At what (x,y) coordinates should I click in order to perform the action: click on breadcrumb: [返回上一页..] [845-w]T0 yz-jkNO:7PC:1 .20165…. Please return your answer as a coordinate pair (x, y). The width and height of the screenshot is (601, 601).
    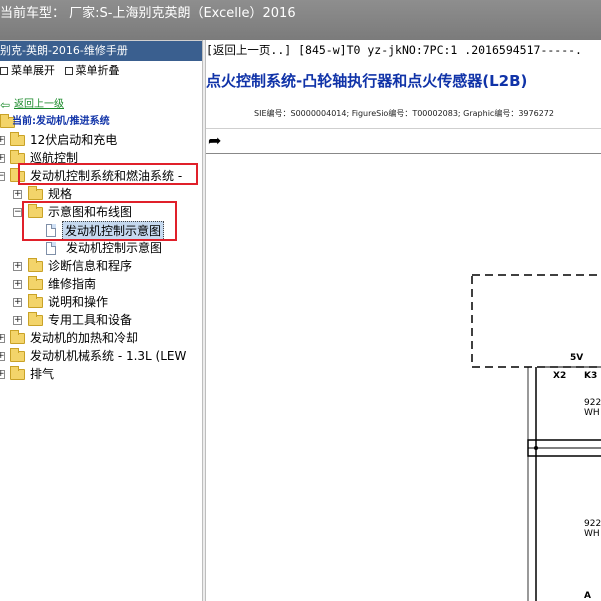
    Looking at the image, I should click on (394, 50).